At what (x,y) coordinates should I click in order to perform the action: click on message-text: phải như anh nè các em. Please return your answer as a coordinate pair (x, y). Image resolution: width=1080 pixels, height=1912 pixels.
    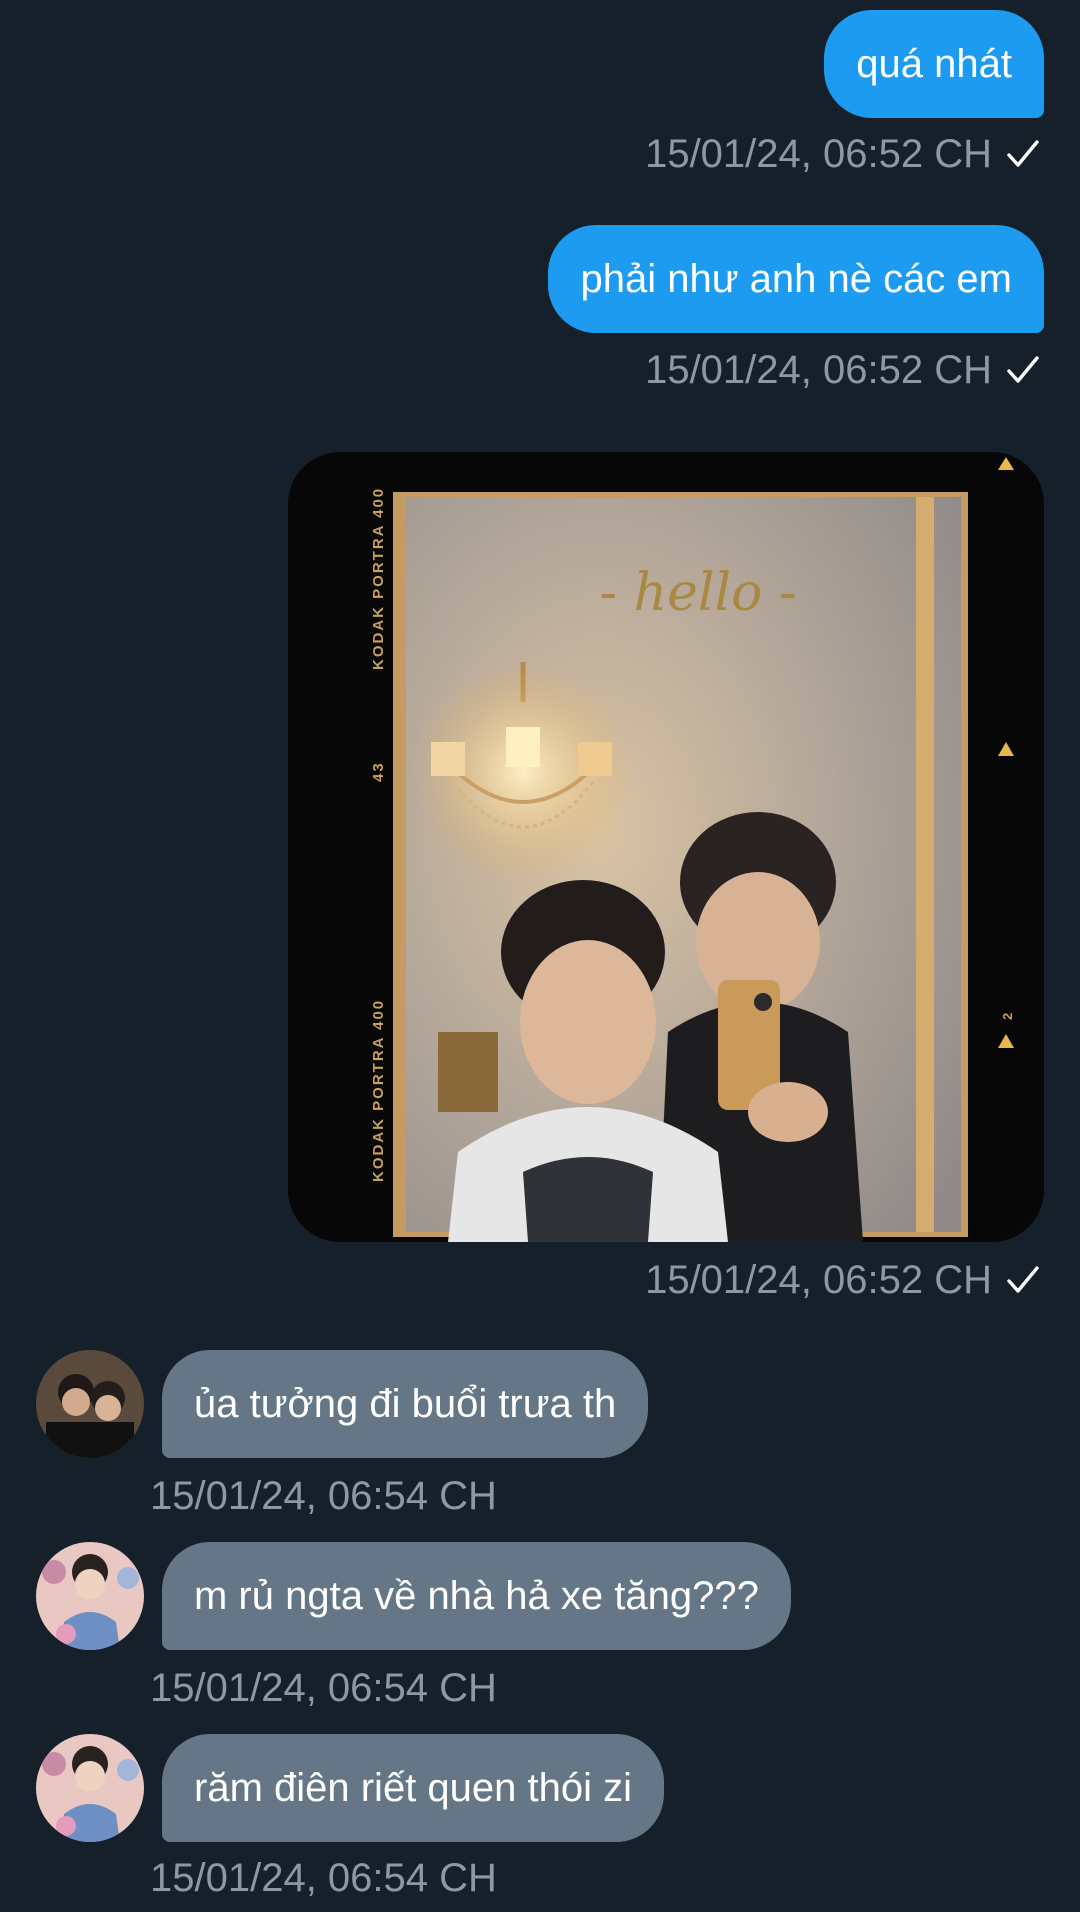
    Looking at the image, I should click on (796, 279).